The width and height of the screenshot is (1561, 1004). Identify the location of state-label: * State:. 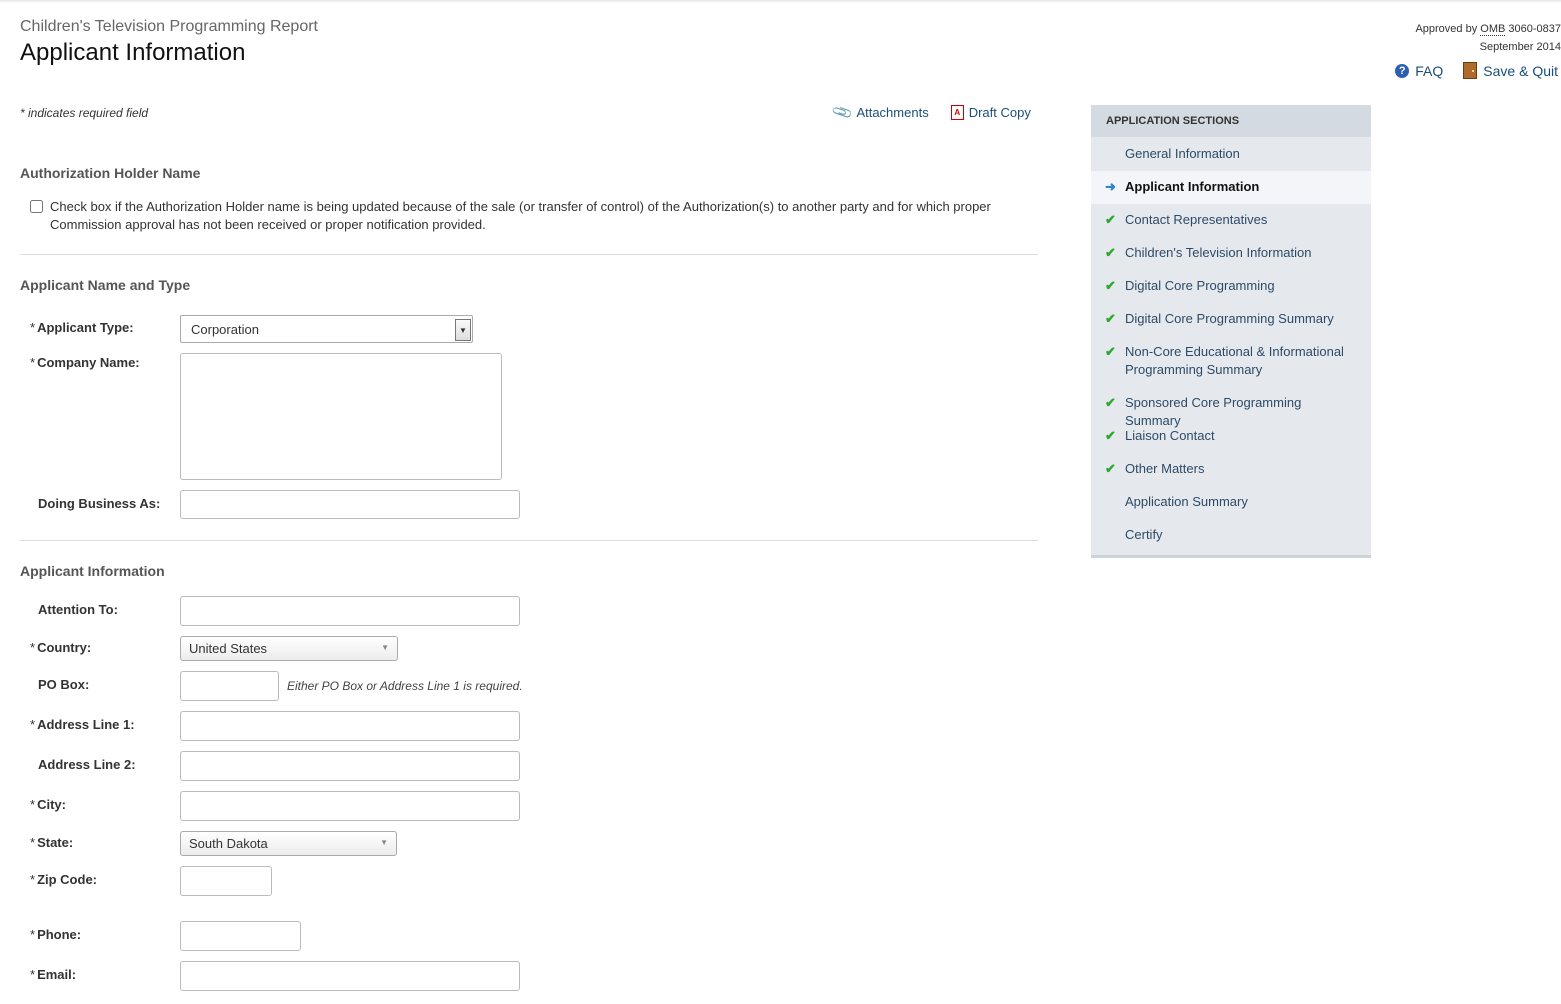
(52, 842).